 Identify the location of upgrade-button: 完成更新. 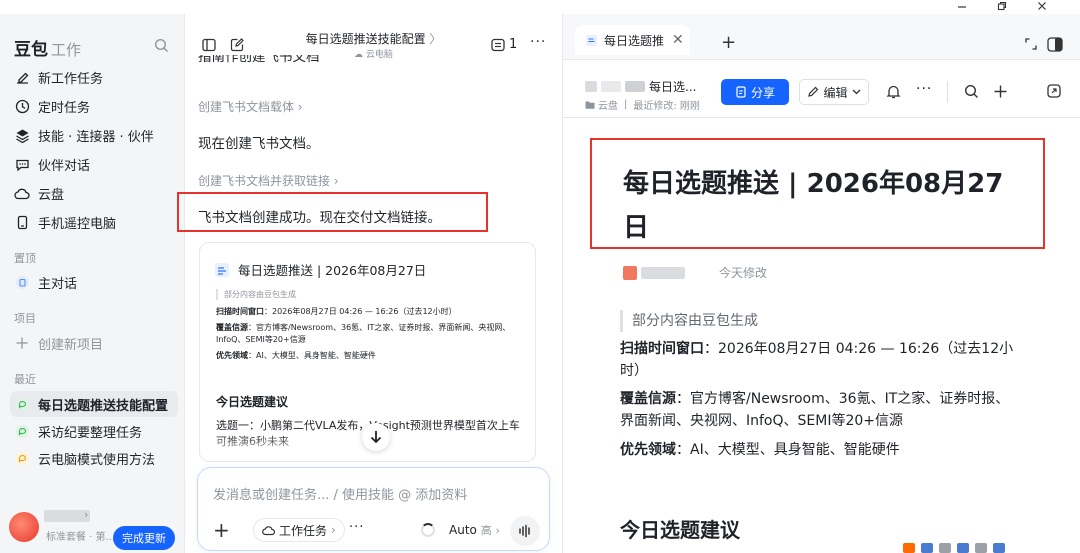
(144, 538).